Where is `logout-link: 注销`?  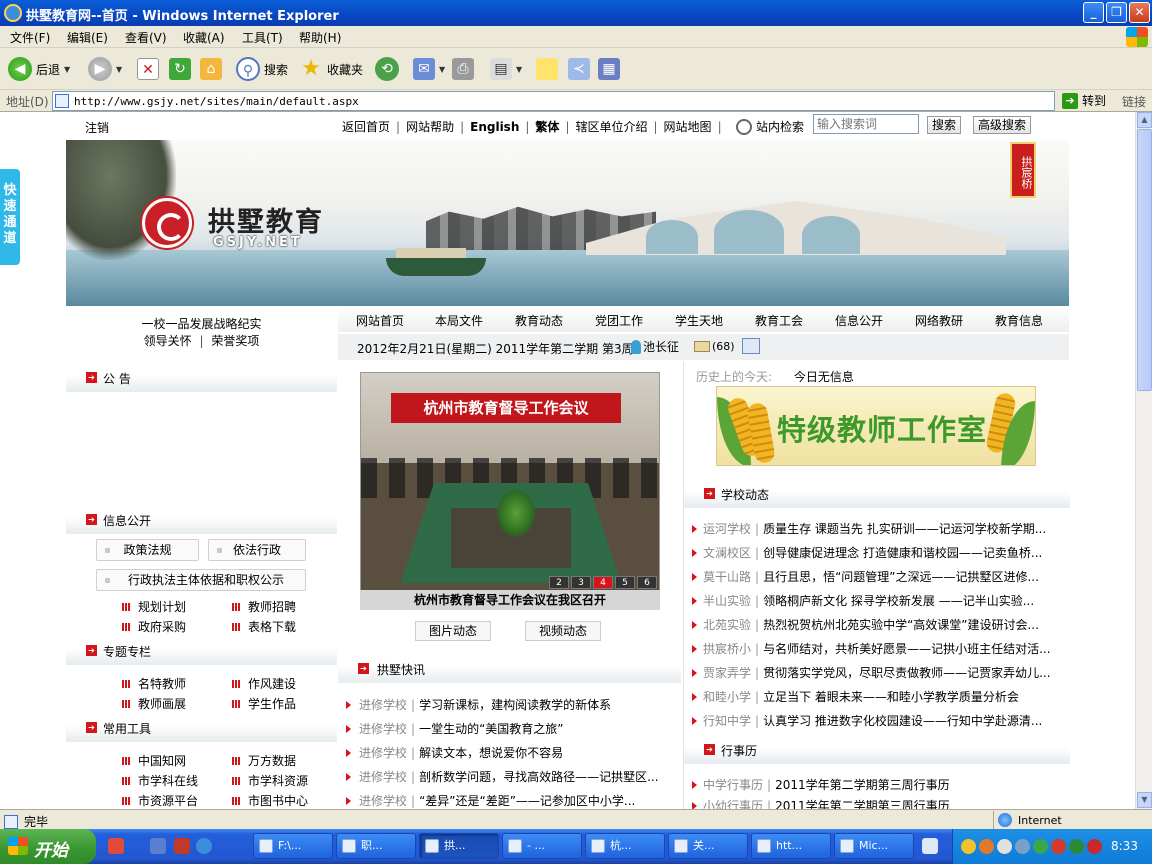
logout-link: 注销 is located at coordinates (97, 127).